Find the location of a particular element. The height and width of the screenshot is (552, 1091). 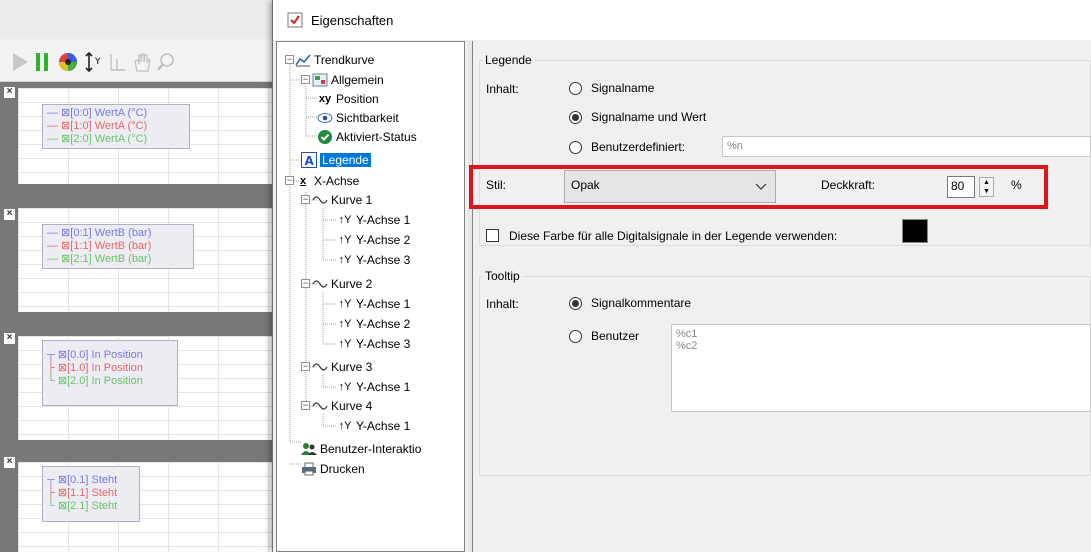

legend-entry: — ⊠ [1:1] WertB (bar) is located at coordinates (99, 246).